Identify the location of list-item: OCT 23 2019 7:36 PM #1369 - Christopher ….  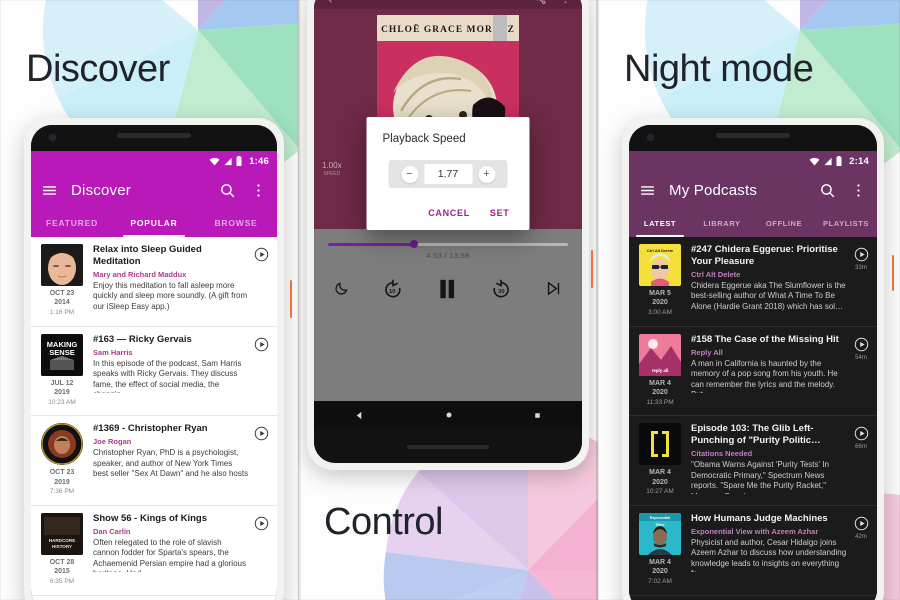
(154, 461).